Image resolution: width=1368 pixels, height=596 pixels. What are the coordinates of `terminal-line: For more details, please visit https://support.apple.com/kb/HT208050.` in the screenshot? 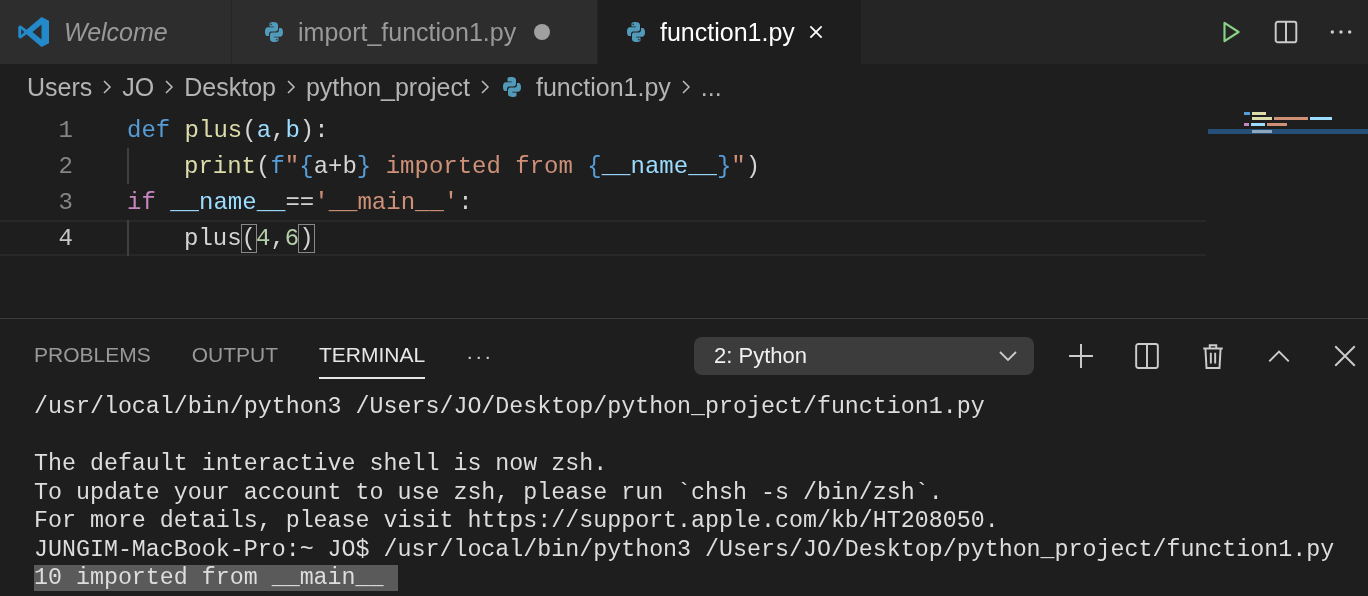 It's located at (516, 521).